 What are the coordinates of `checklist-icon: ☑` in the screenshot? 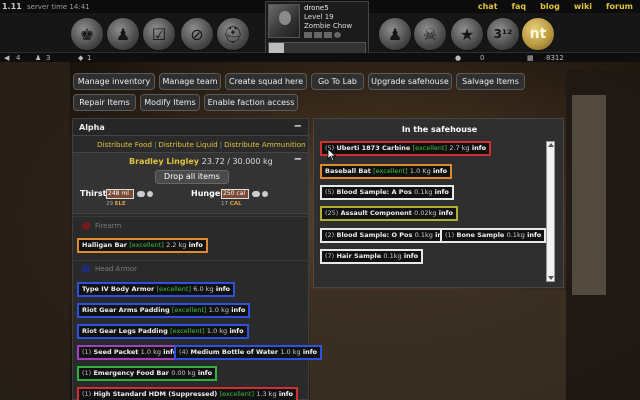 It's located at (159, 34).